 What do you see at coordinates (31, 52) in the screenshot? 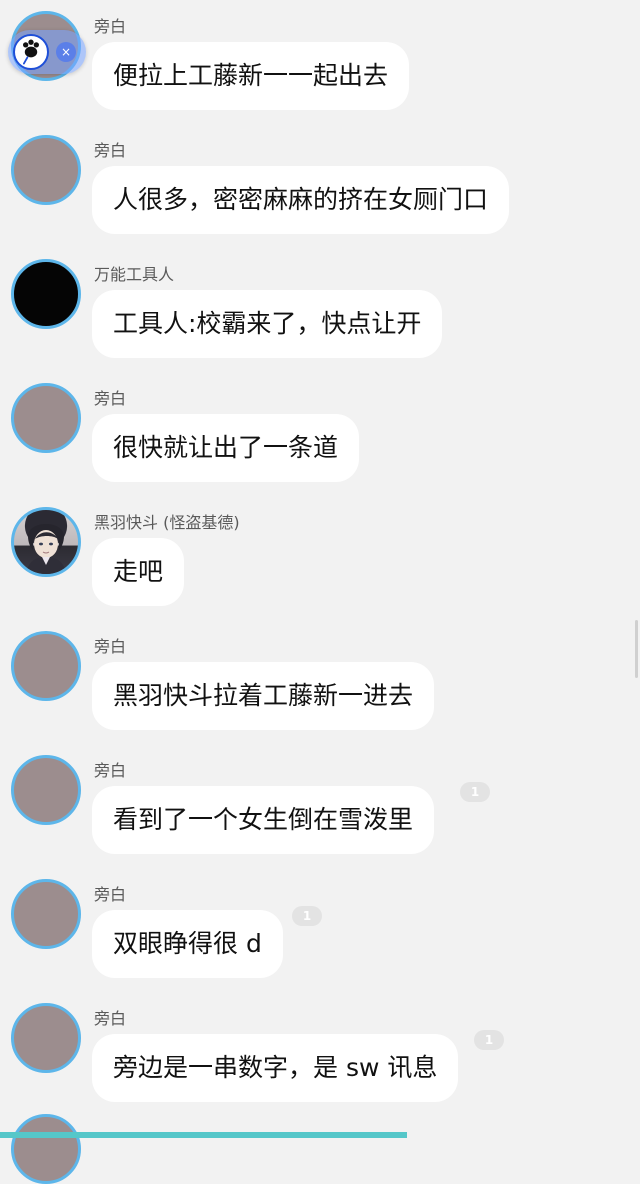
I see `paw-icon` at bounding box center [31, 52].